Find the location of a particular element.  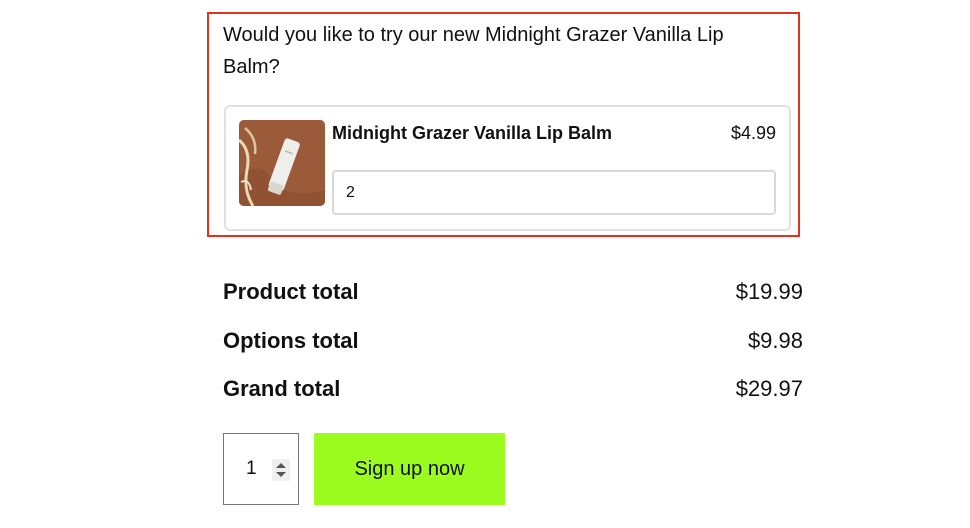

options-total-row: Options total $9.98 is located at coordinates (513, 352).